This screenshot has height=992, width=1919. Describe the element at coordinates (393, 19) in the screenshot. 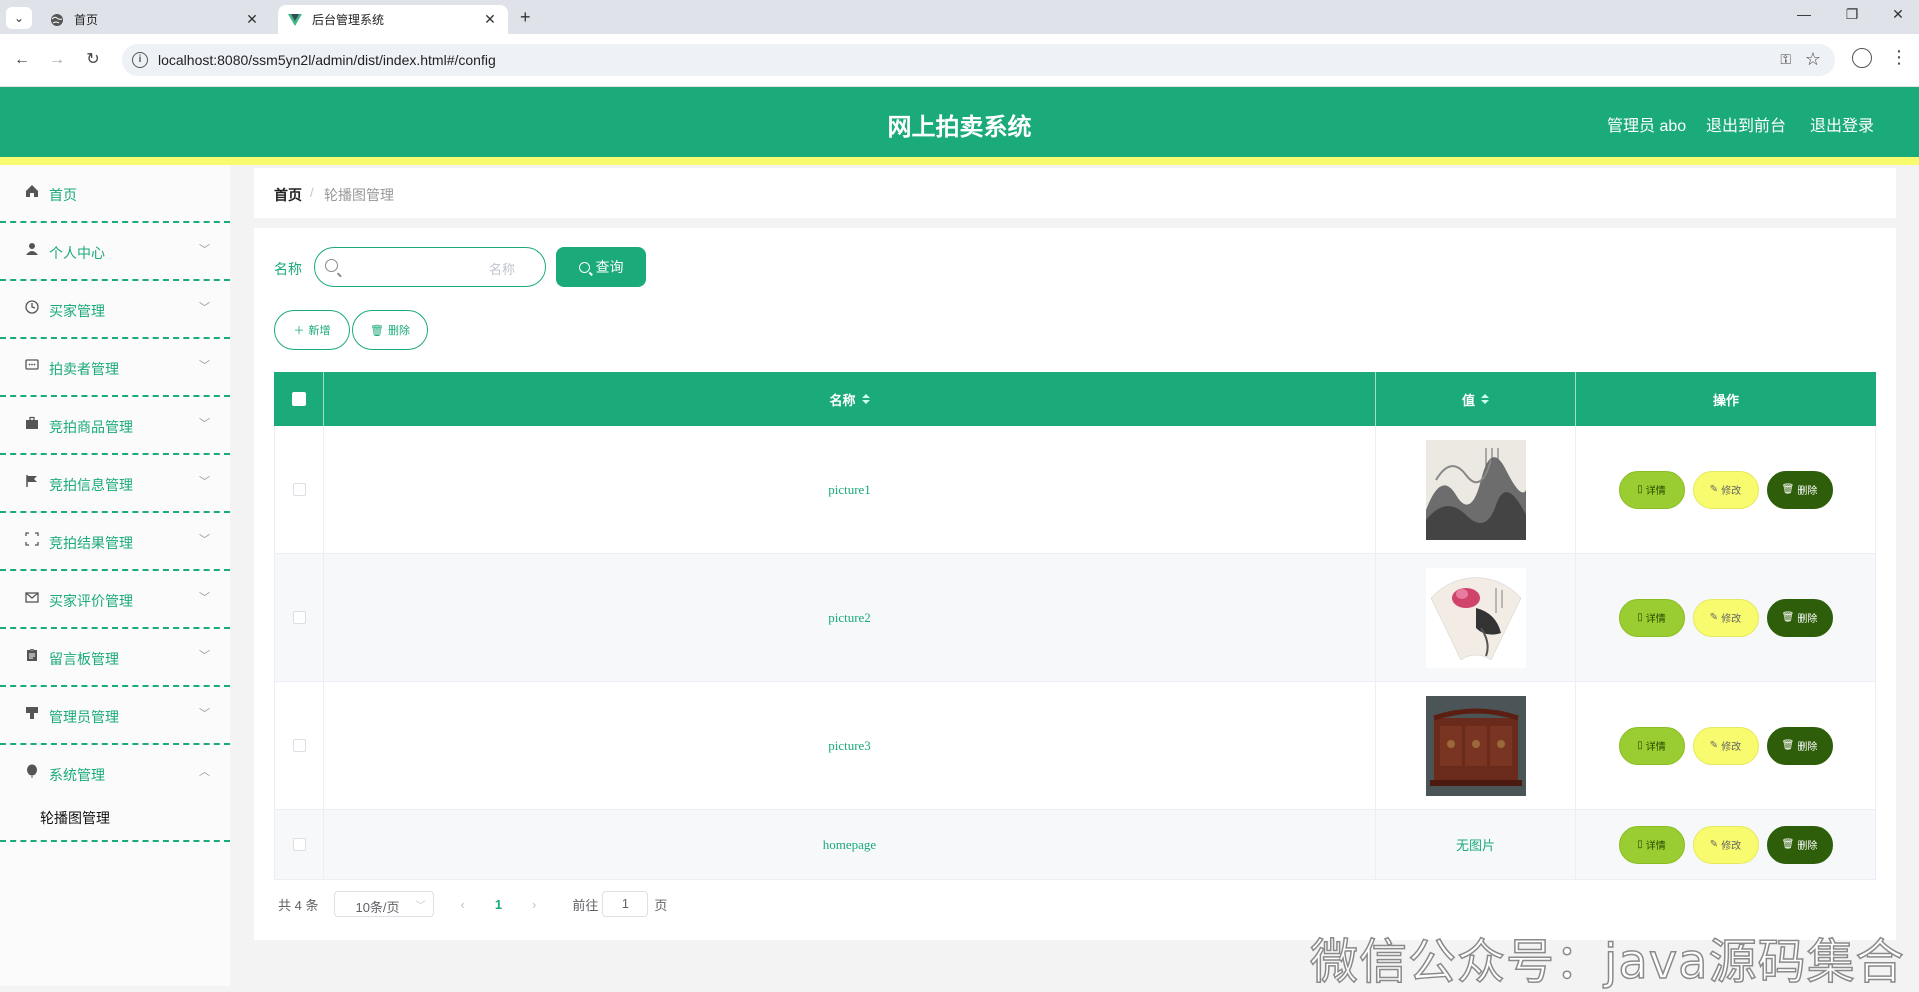

I see `browser-tab-admin: 后台管理系统 ✕` at that location.